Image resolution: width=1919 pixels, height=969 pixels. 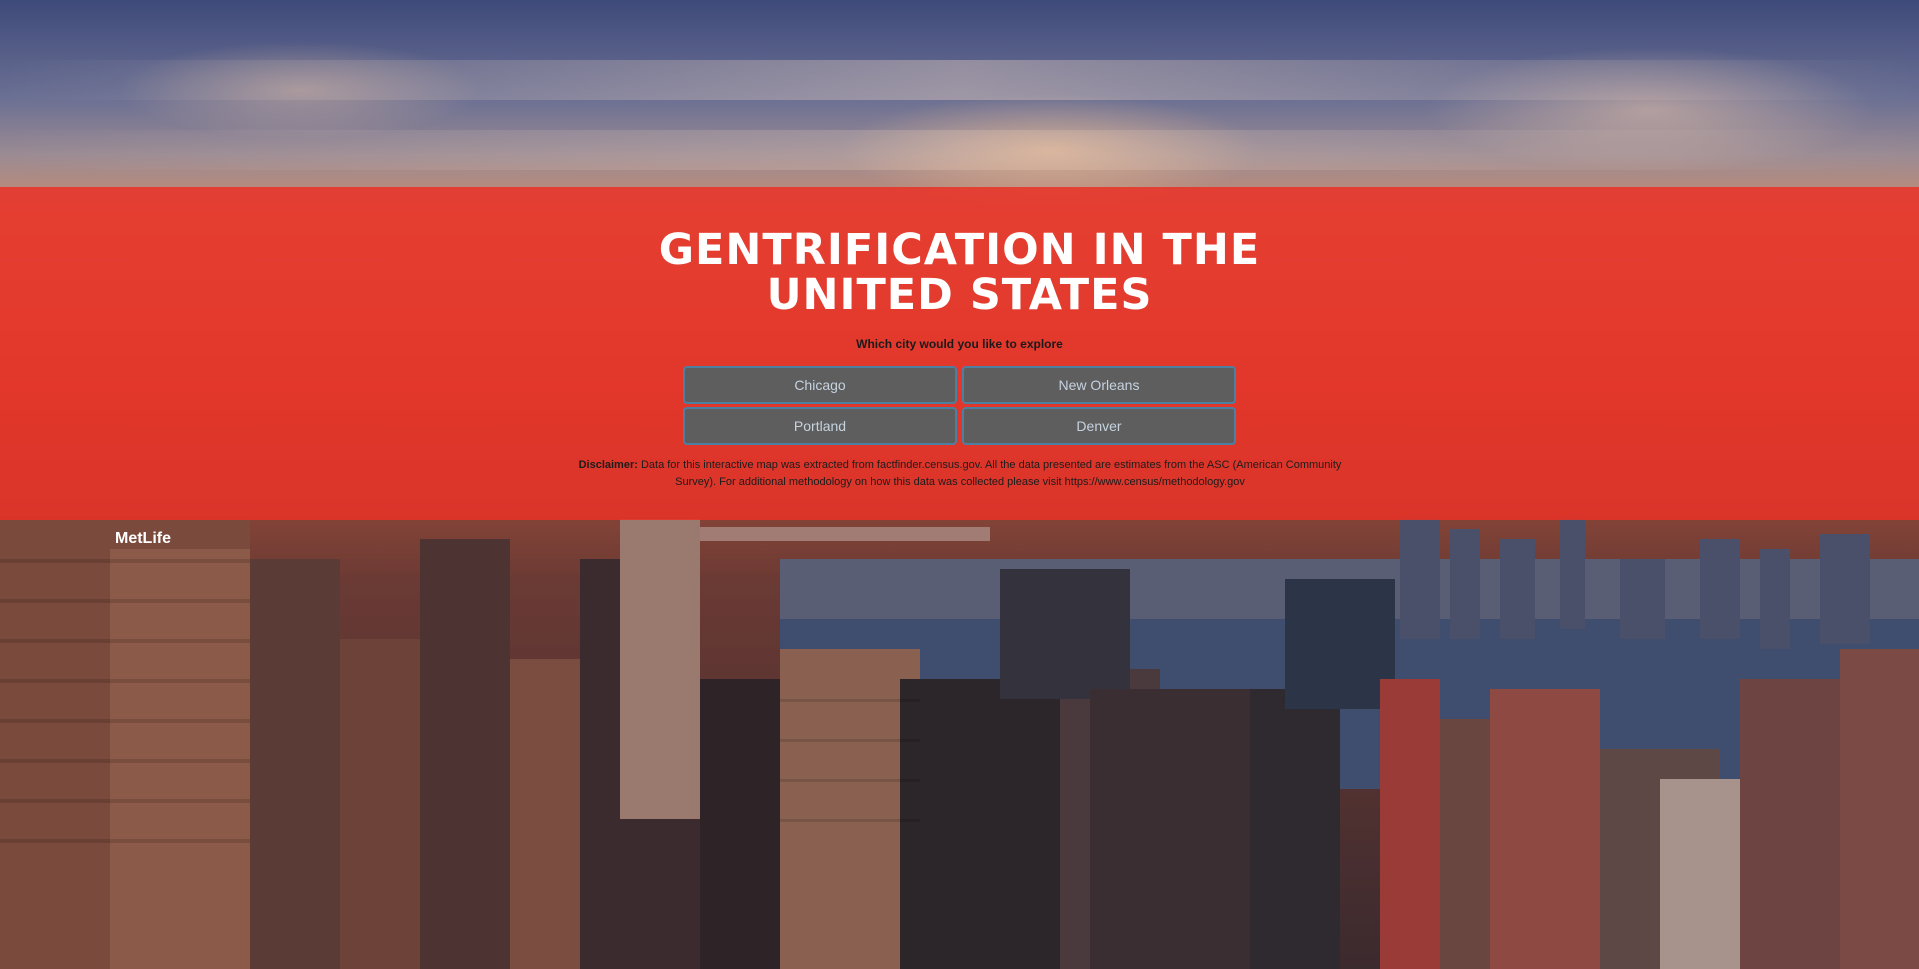 What do you see at coordinates (959, 405) in the screenshot?
I see `city-button-grid: Chicago New Orleans Portland Denver` at bounding box center [959, 405].